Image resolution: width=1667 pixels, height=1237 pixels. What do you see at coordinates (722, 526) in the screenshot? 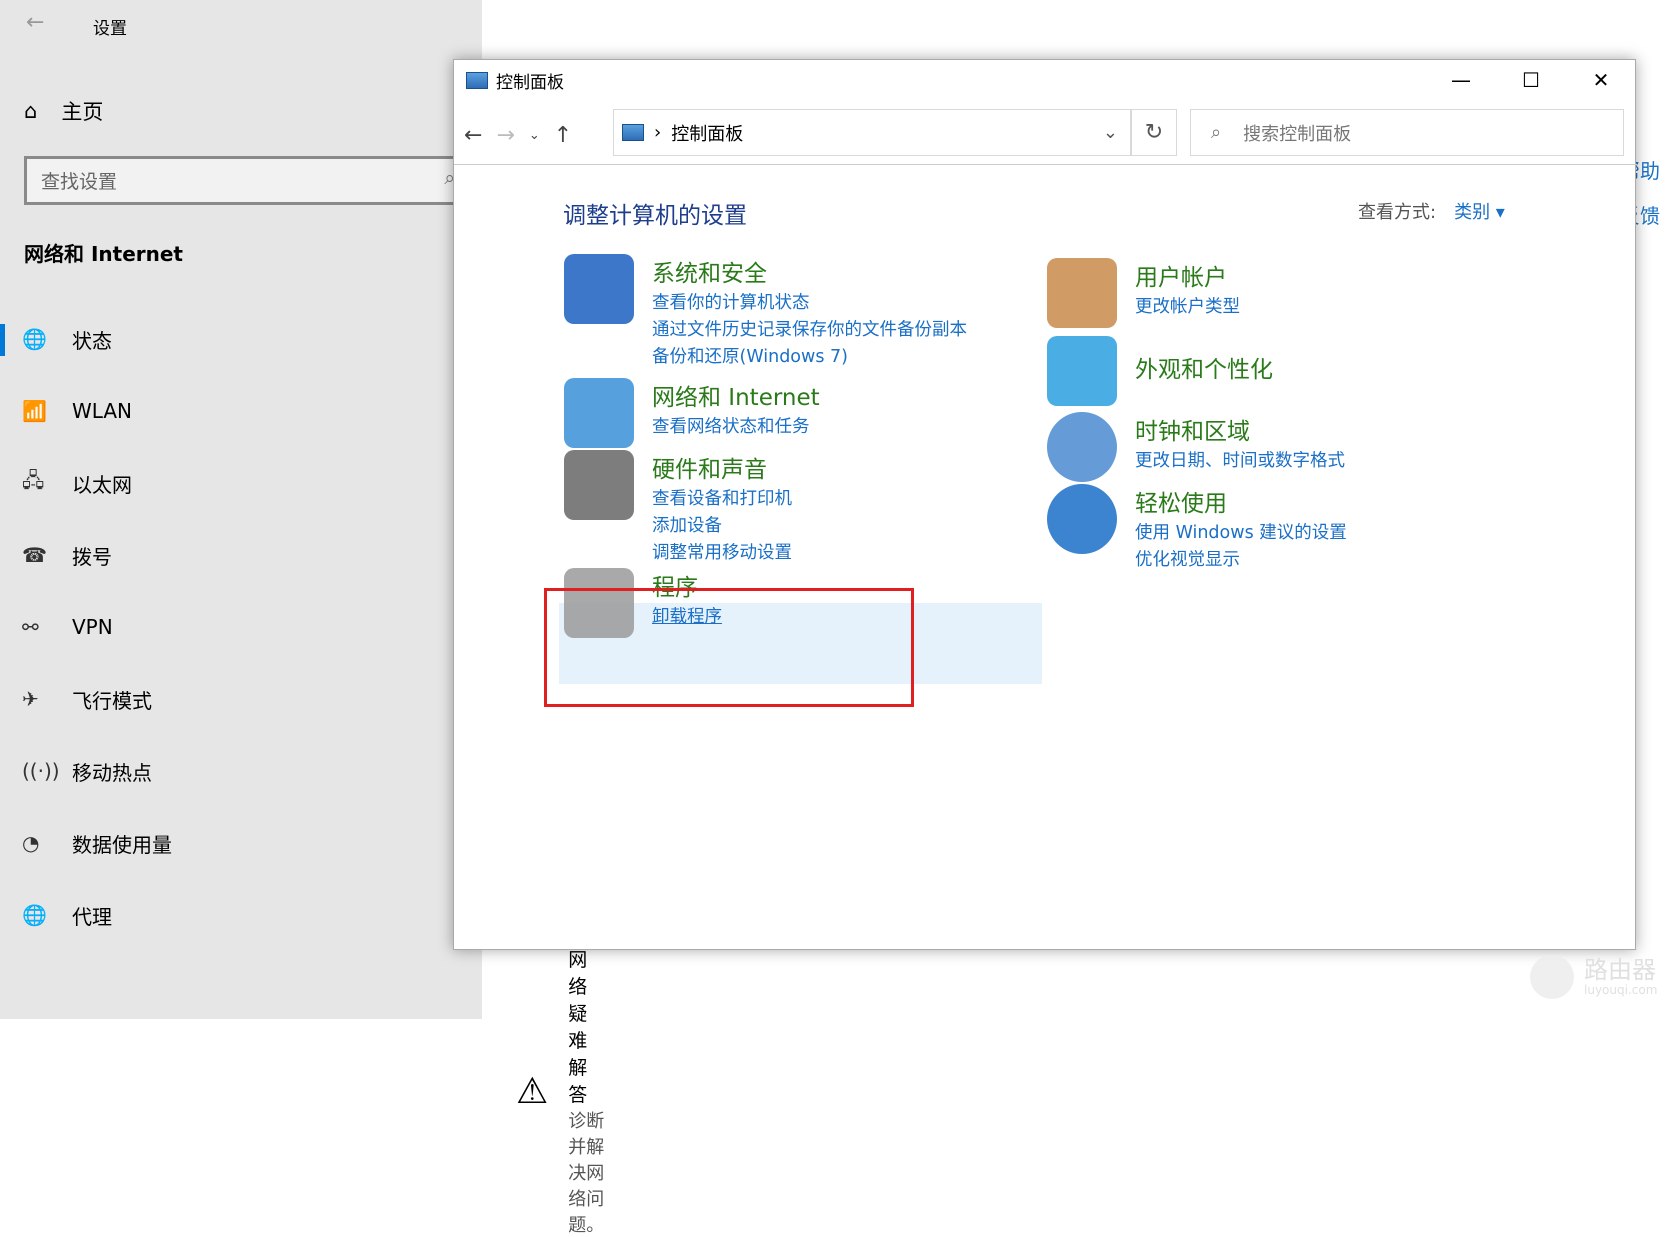
I see `category-link: 添加设备` at bounding box center [722, 526].